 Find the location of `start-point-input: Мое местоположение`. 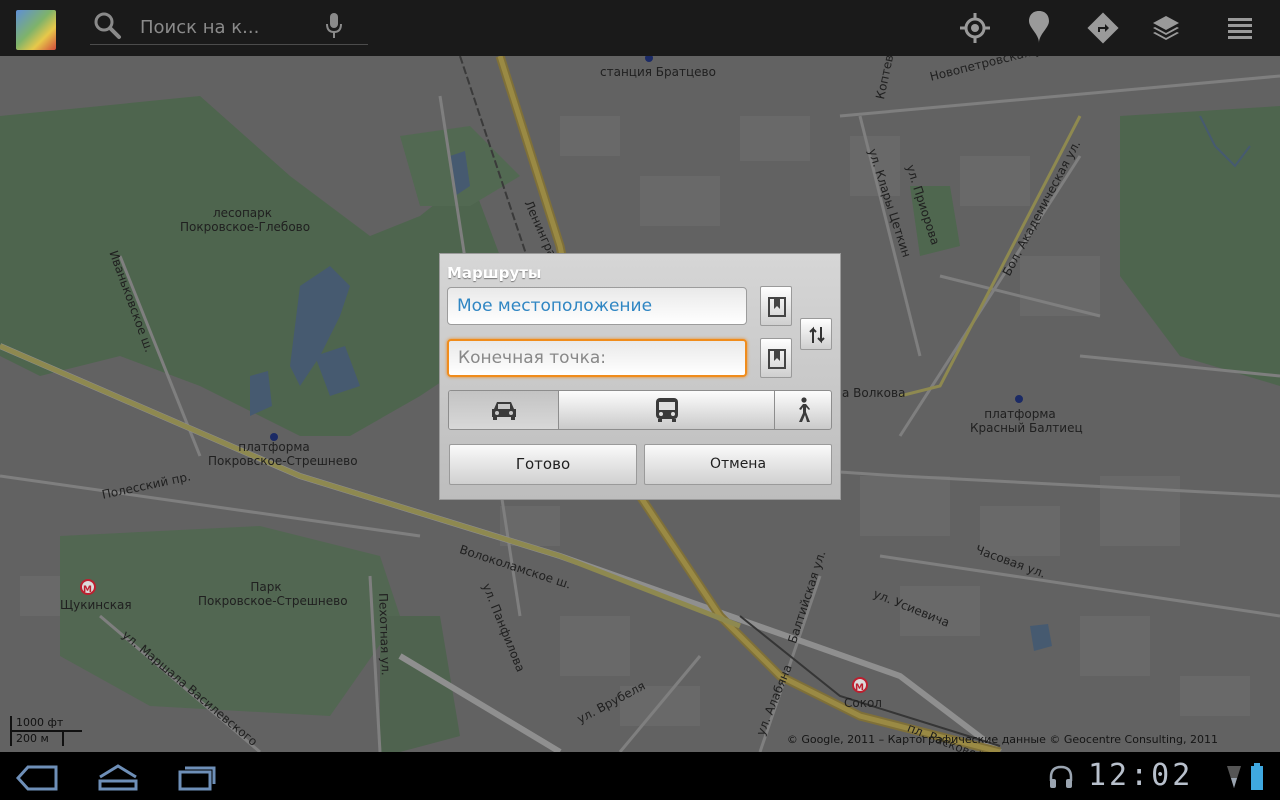

start-point-input: Мое местоположение is located at coordinates (597, 306).